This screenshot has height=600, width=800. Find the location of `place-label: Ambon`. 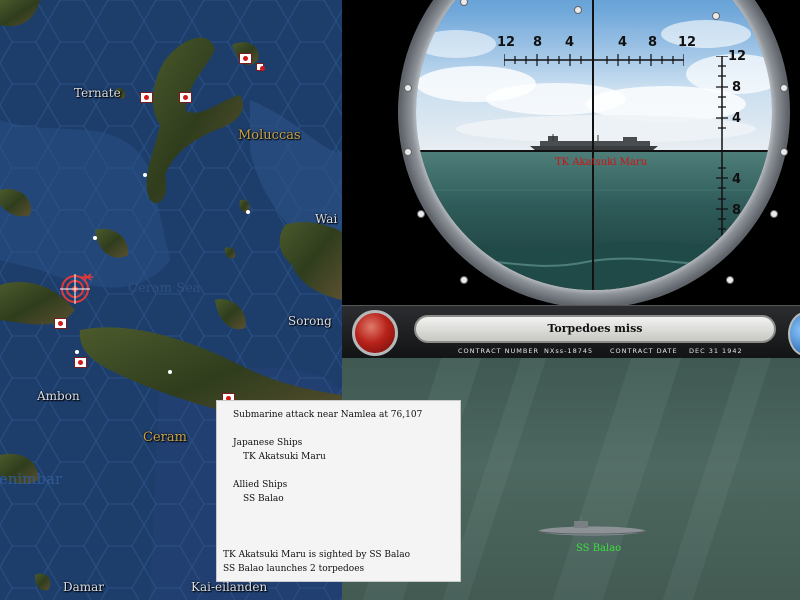

place-label: Ambon is located at coordinates (58, 396).